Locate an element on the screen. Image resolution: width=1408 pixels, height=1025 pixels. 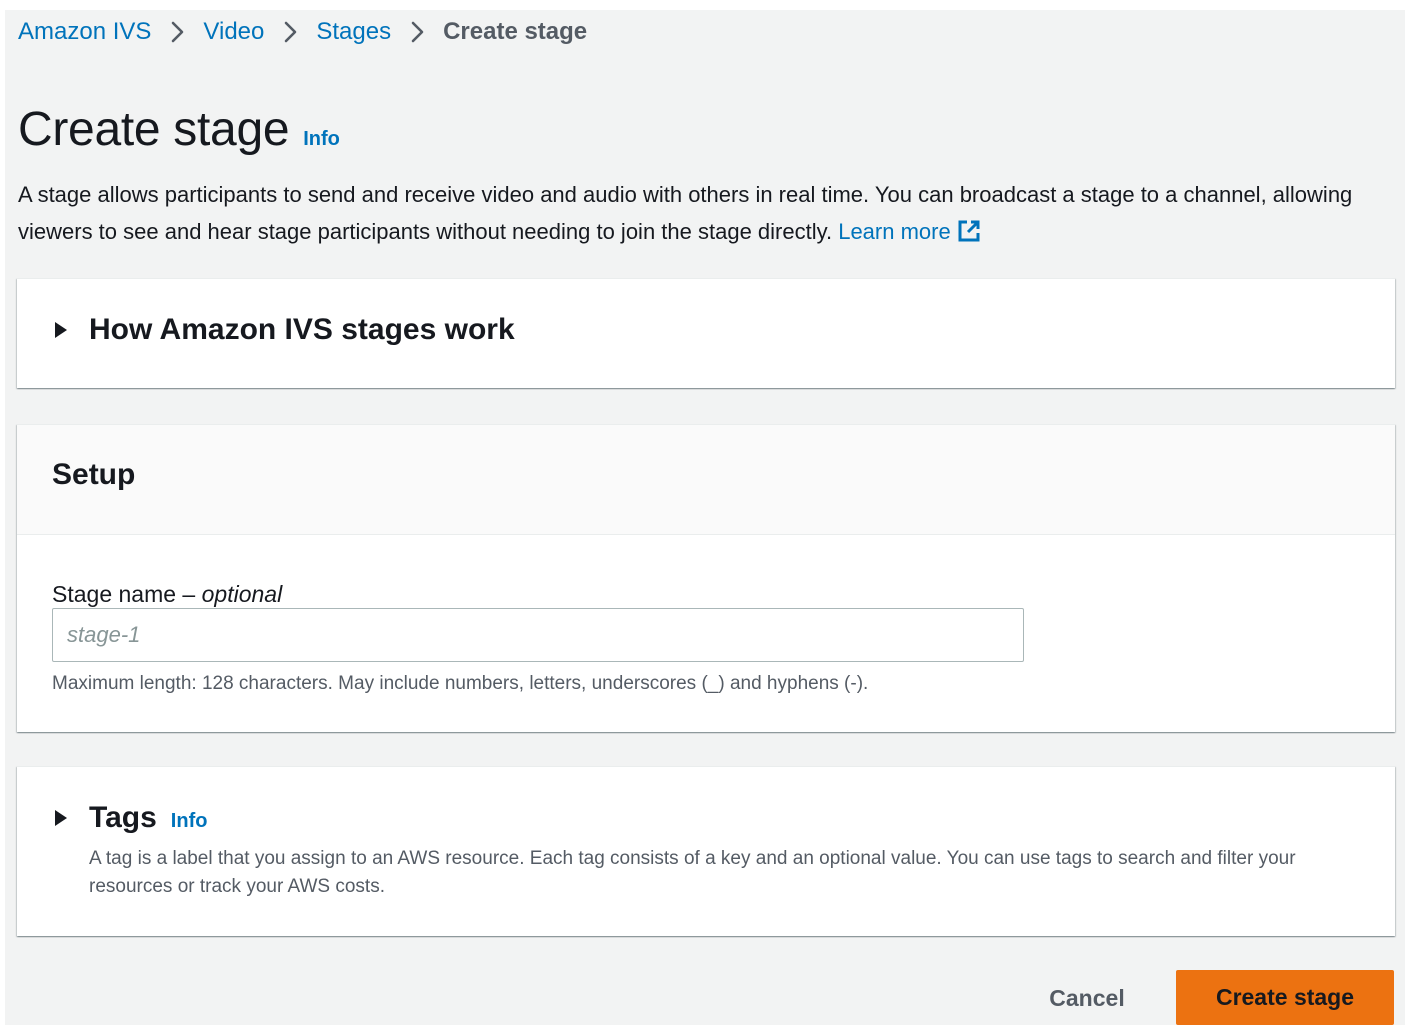
tags-expander: Tags Info is located at coordinates (130, 818).